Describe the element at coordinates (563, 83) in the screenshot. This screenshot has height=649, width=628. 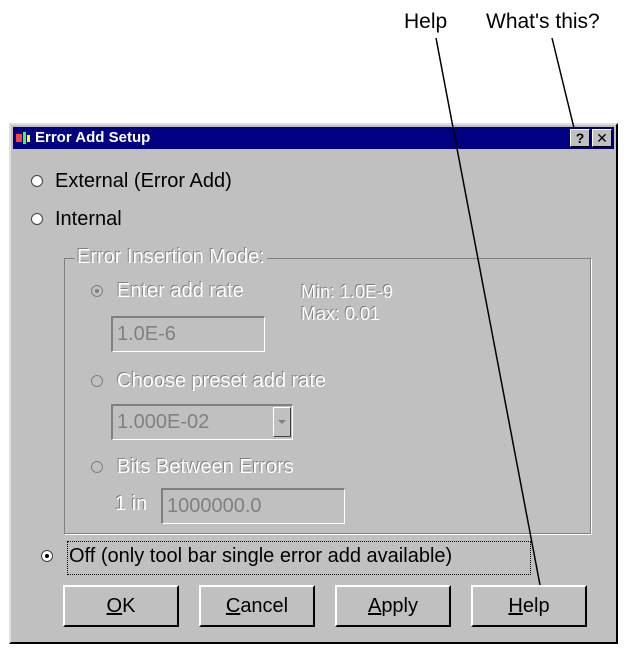
I see `whats-this-callout-line` at that location.